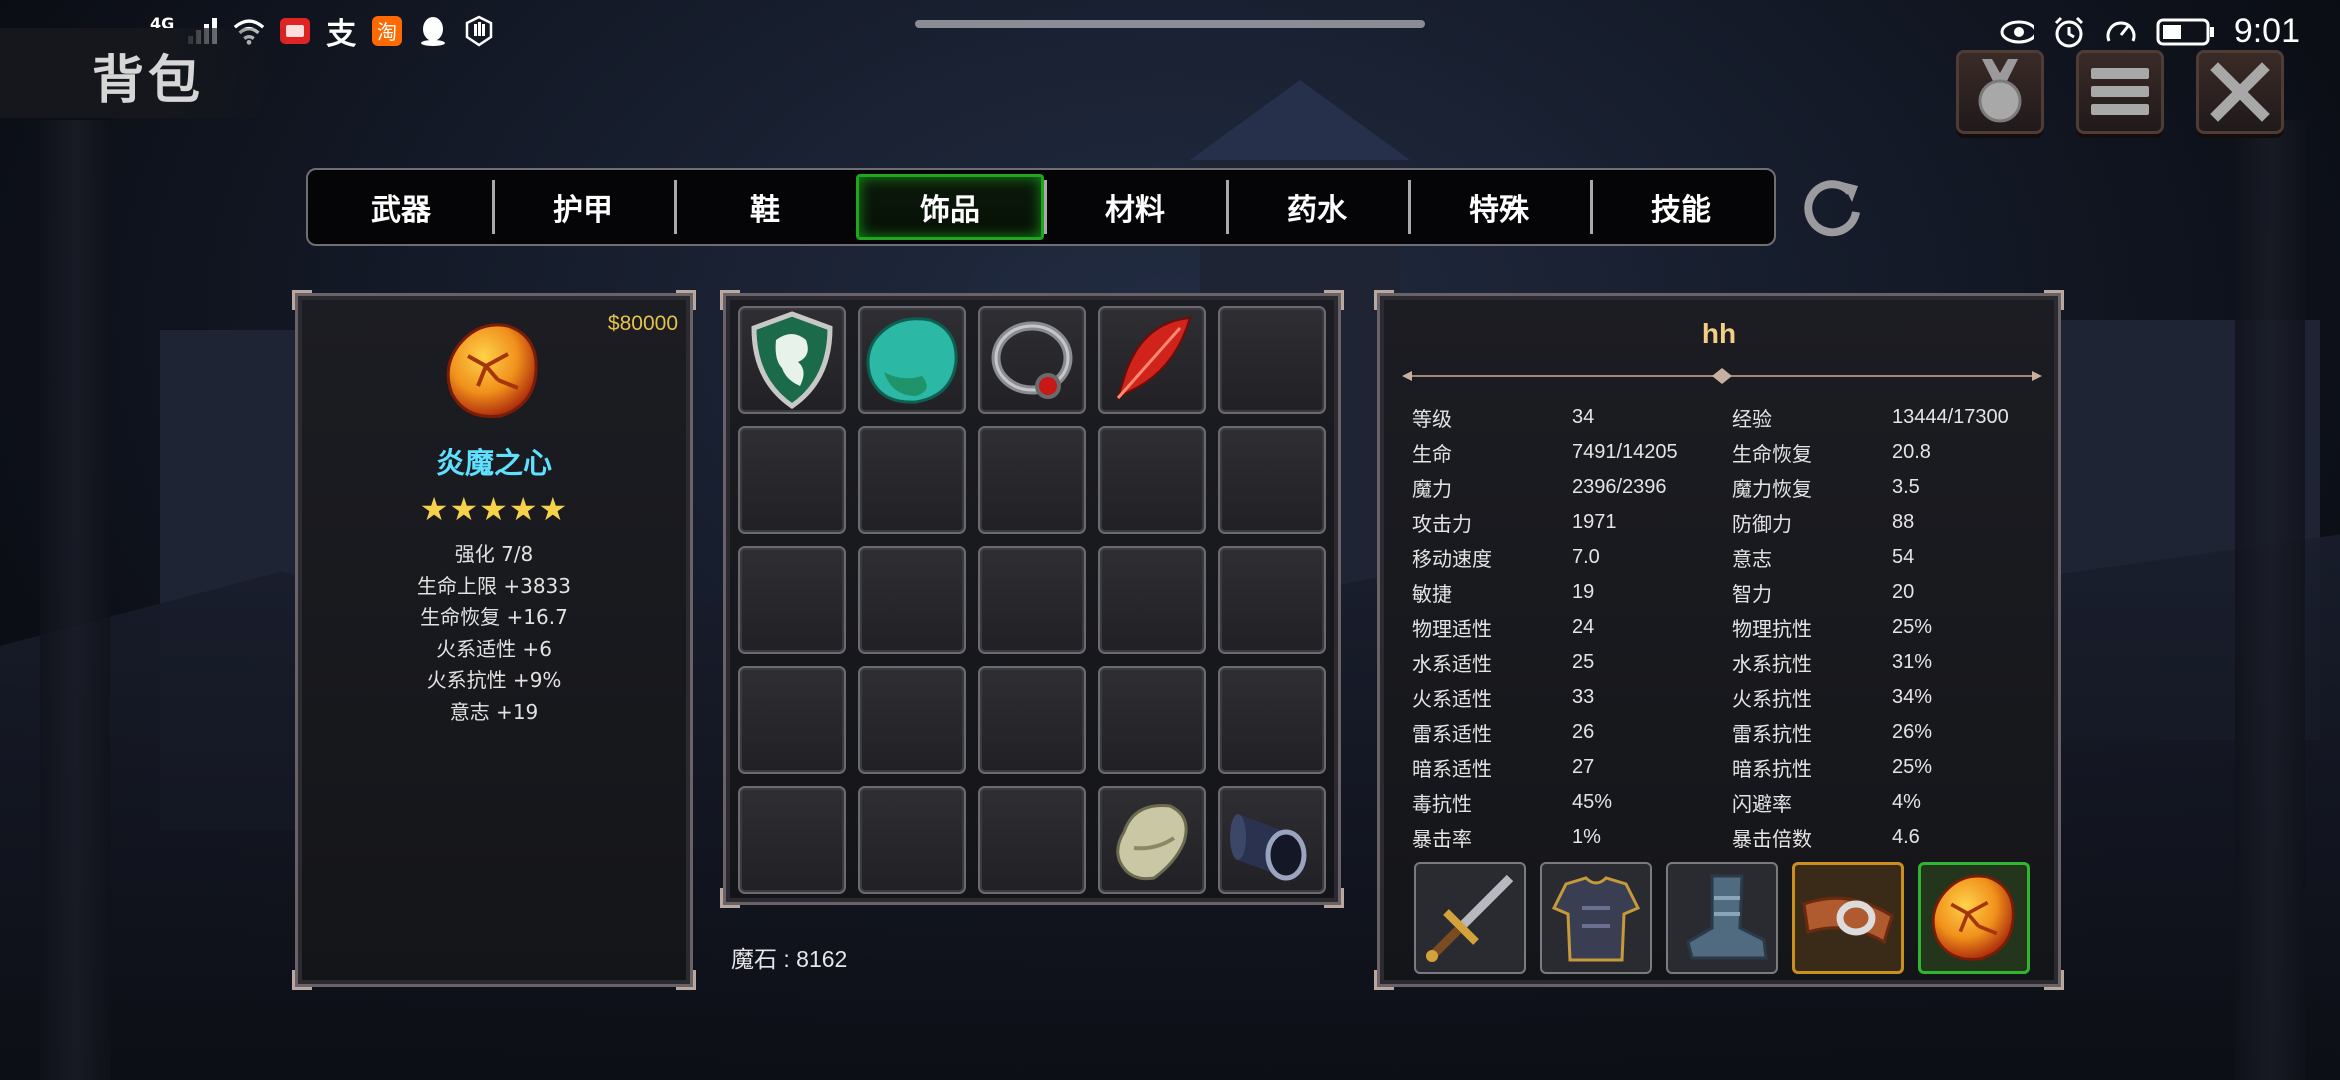 The image size is (2340, 1080). I want to click on tab-potion: 药水, so click(1317, 207).